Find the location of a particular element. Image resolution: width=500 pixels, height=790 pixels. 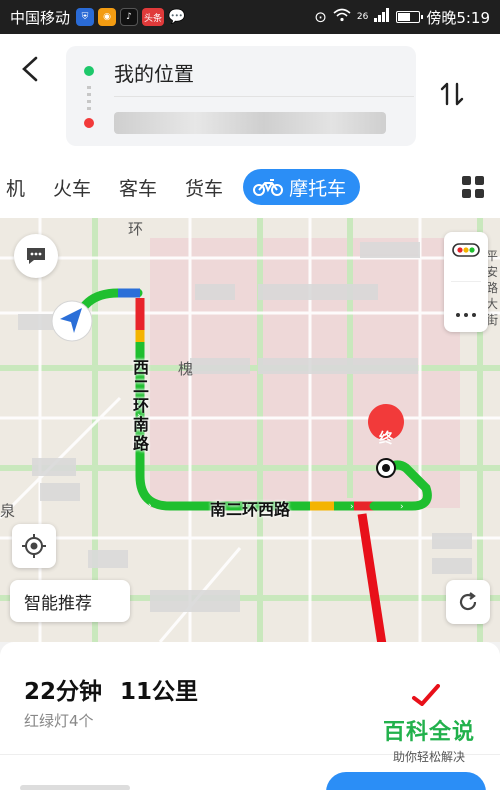

watermark: 百科全说 助你轻松解决 is located at coordinates (429, 724).